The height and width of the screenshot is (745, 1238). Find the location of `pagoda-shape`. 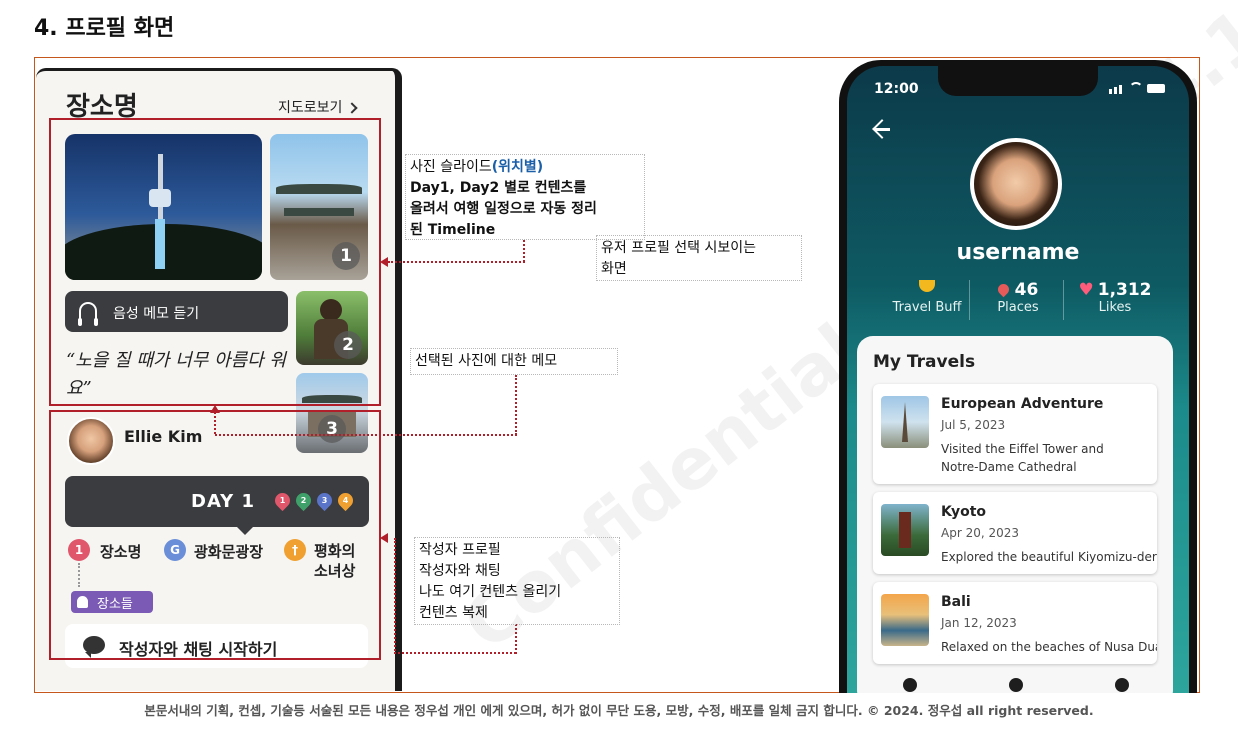

pagoda-shape is located at coordinates (905, 530).